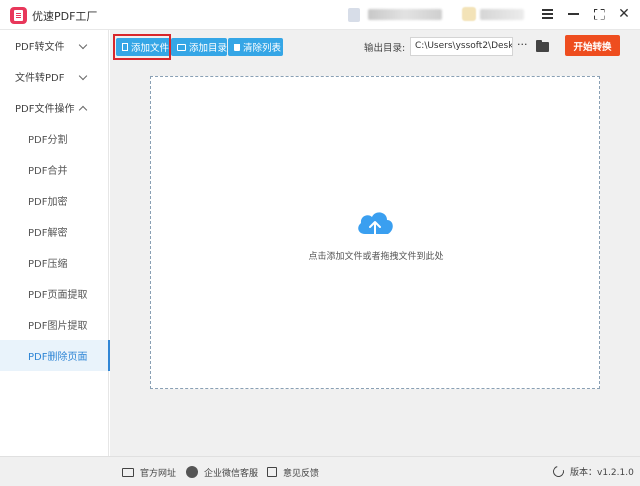 This screenshot has width=640, height=486. Describe the element at coordinates (375, 224) in the screenshot. I see `cloud-upload-icon` at that location.